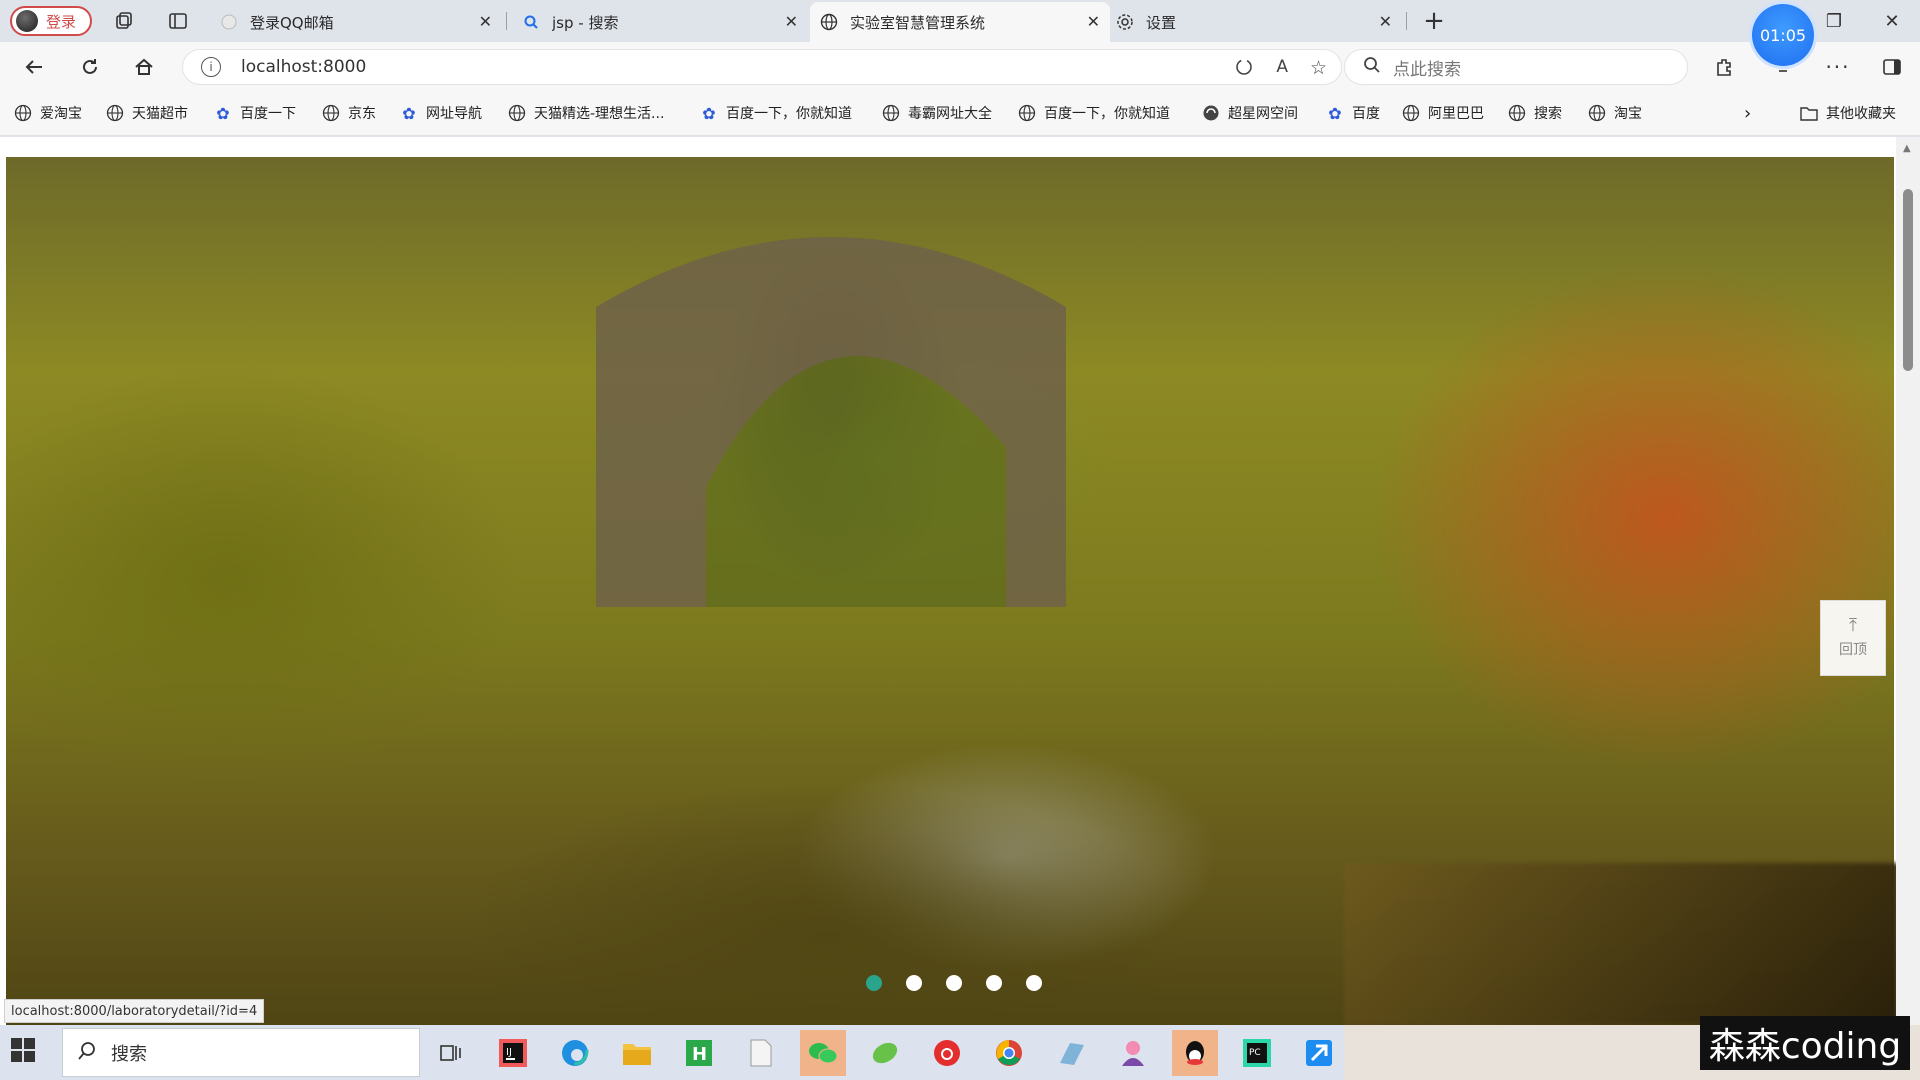  What do you see at coordinates (1615, 113) in the screenshot?
I see `bookmark-item: 淘宝` at bounding box center [1615, 113].